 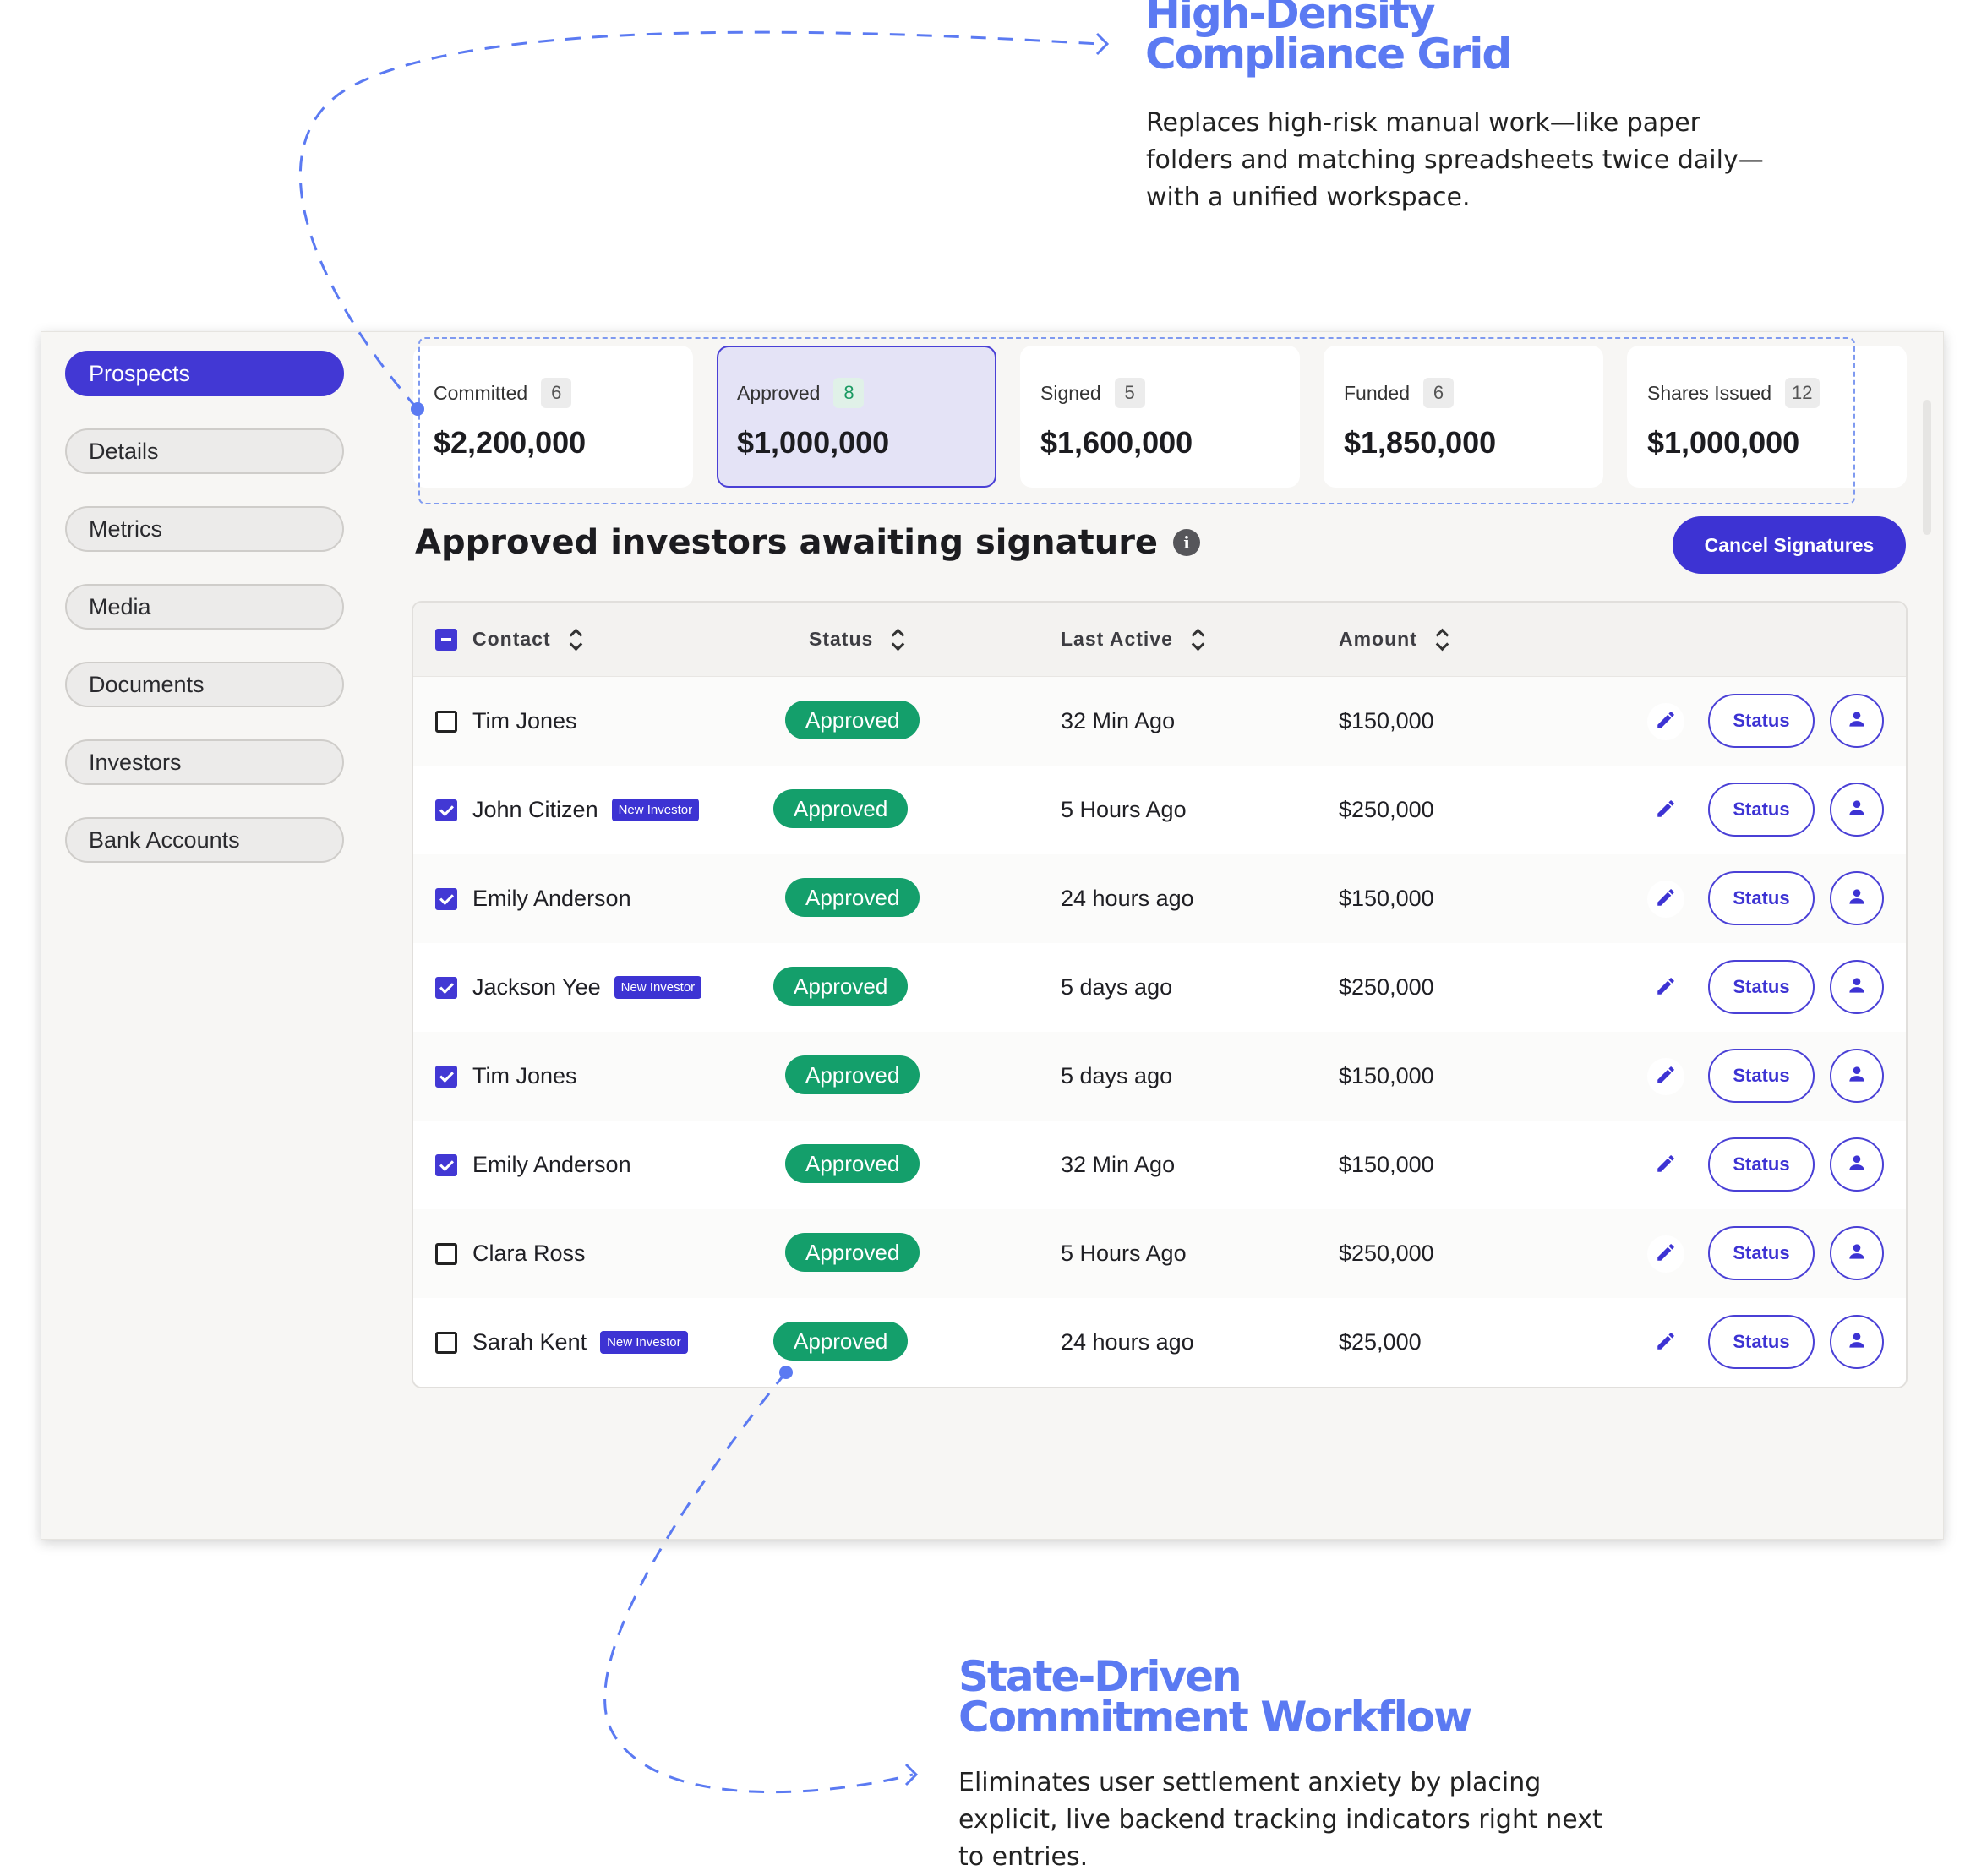 What do you see at coordinates (911, 1774) in the screenshot?
I see `arrowhead-icon` at bounding box center [911, 1774].